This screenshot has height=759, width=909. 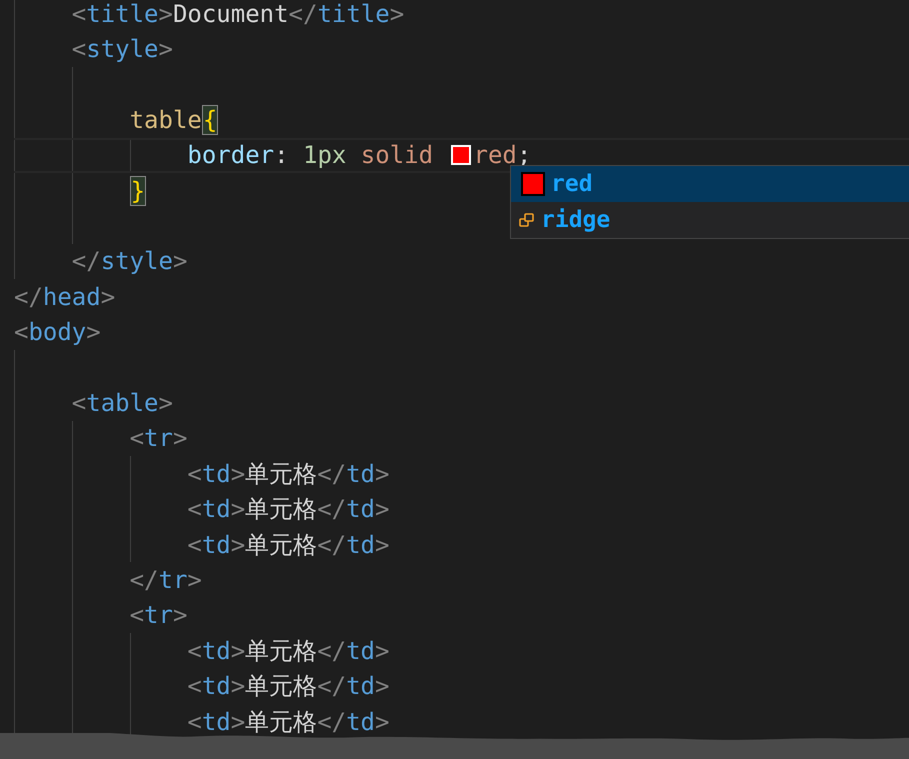 What do you see at coordinates (138, 191) in the screenshot?
I see `code-text: }` at bounding box center [138, 191].